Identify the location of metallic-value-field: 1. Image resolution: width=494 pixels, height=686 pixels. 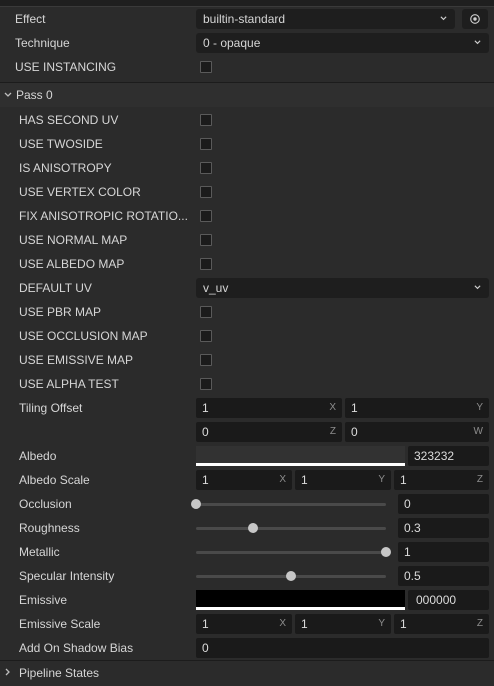
(443, 552).